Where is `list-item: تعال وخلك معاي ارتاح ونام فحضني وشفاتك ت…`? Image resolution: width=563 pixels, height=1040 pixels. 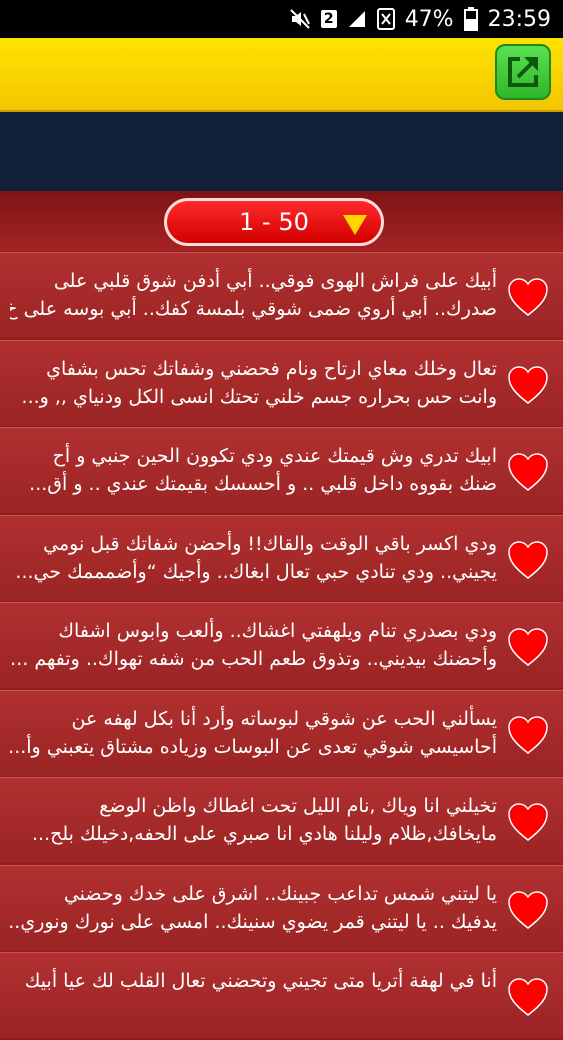 list-item: تعال وخلك معاي ارتاح ونام فحضني وشفاتك ت… is located at coordinates (281, 382).